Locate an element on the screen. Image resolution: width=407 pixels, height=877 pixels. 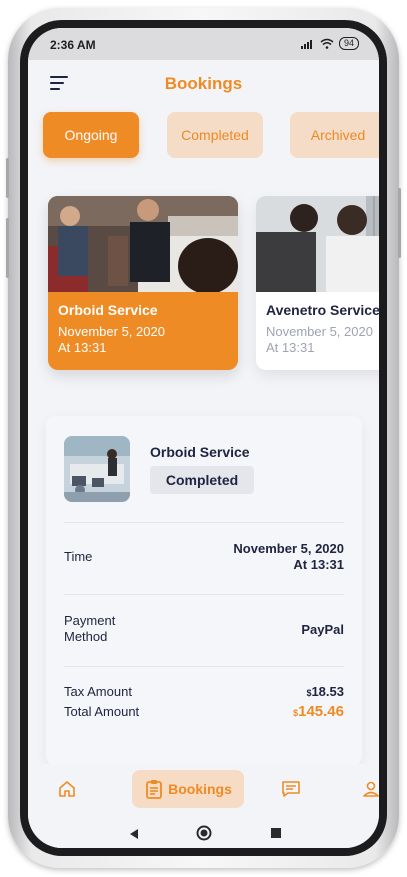
payment-method-value: PayPal is located at coordinates (322, 629).